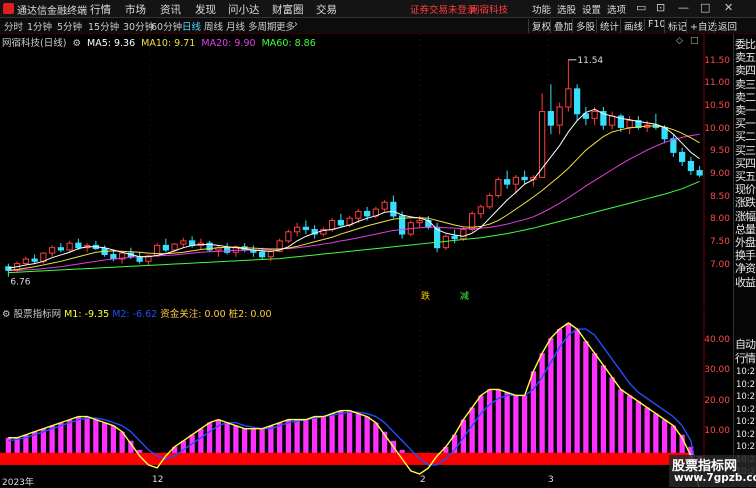 The width and height of the screenshot is (756, 488). What do you see at coordinates (191, 26) in the screenshot?
I see `period-daily: 日线` at bounding box center [191, 26].